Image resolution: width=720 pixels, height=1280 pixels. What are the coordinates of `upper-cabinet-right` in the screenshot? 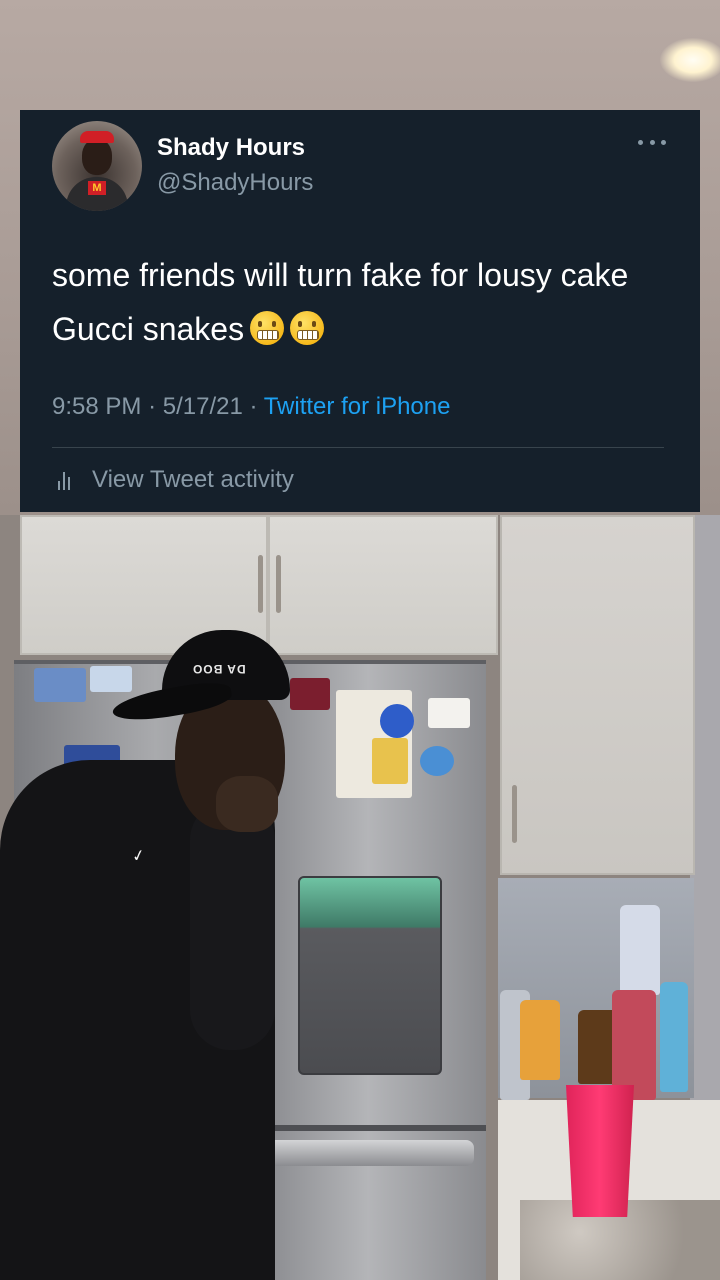 It's located at (383, 585).